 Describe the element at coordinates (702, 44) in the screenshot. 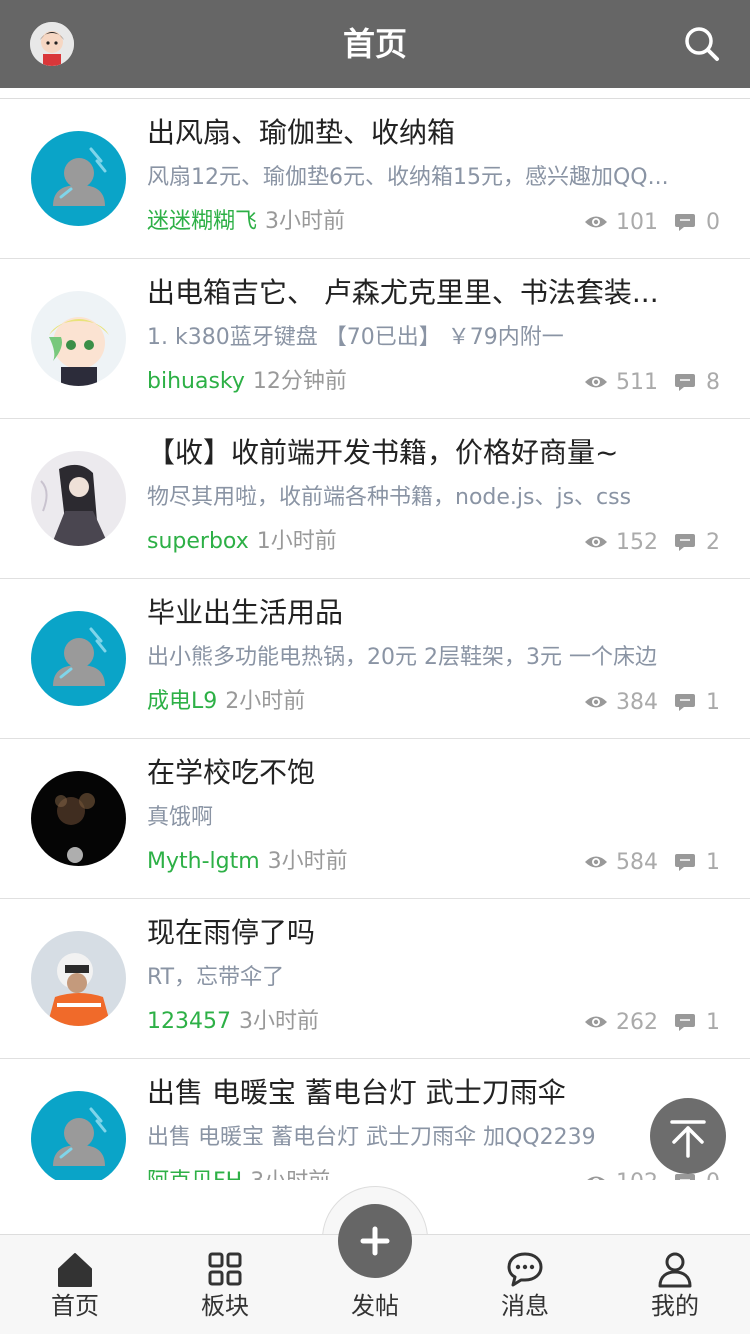

I see `search-icon` at that location.